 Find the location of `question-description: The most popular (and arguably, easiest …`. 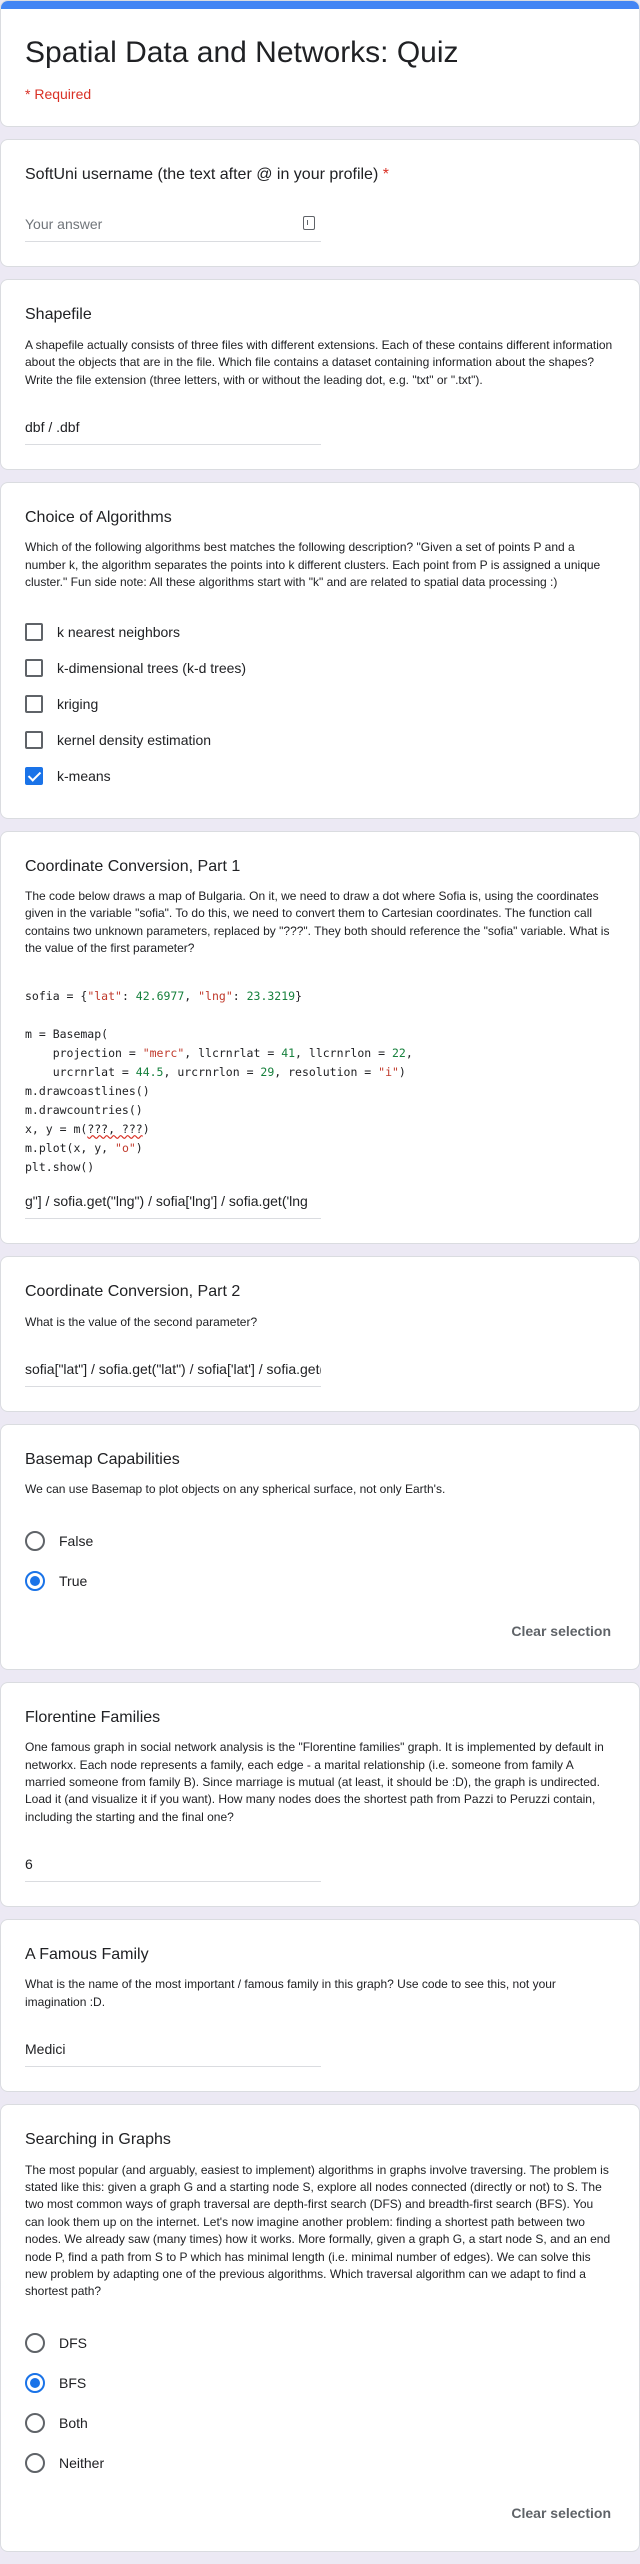

question-description: The most popular (and arguably, easiest … is located at coordinates (318, 2230).